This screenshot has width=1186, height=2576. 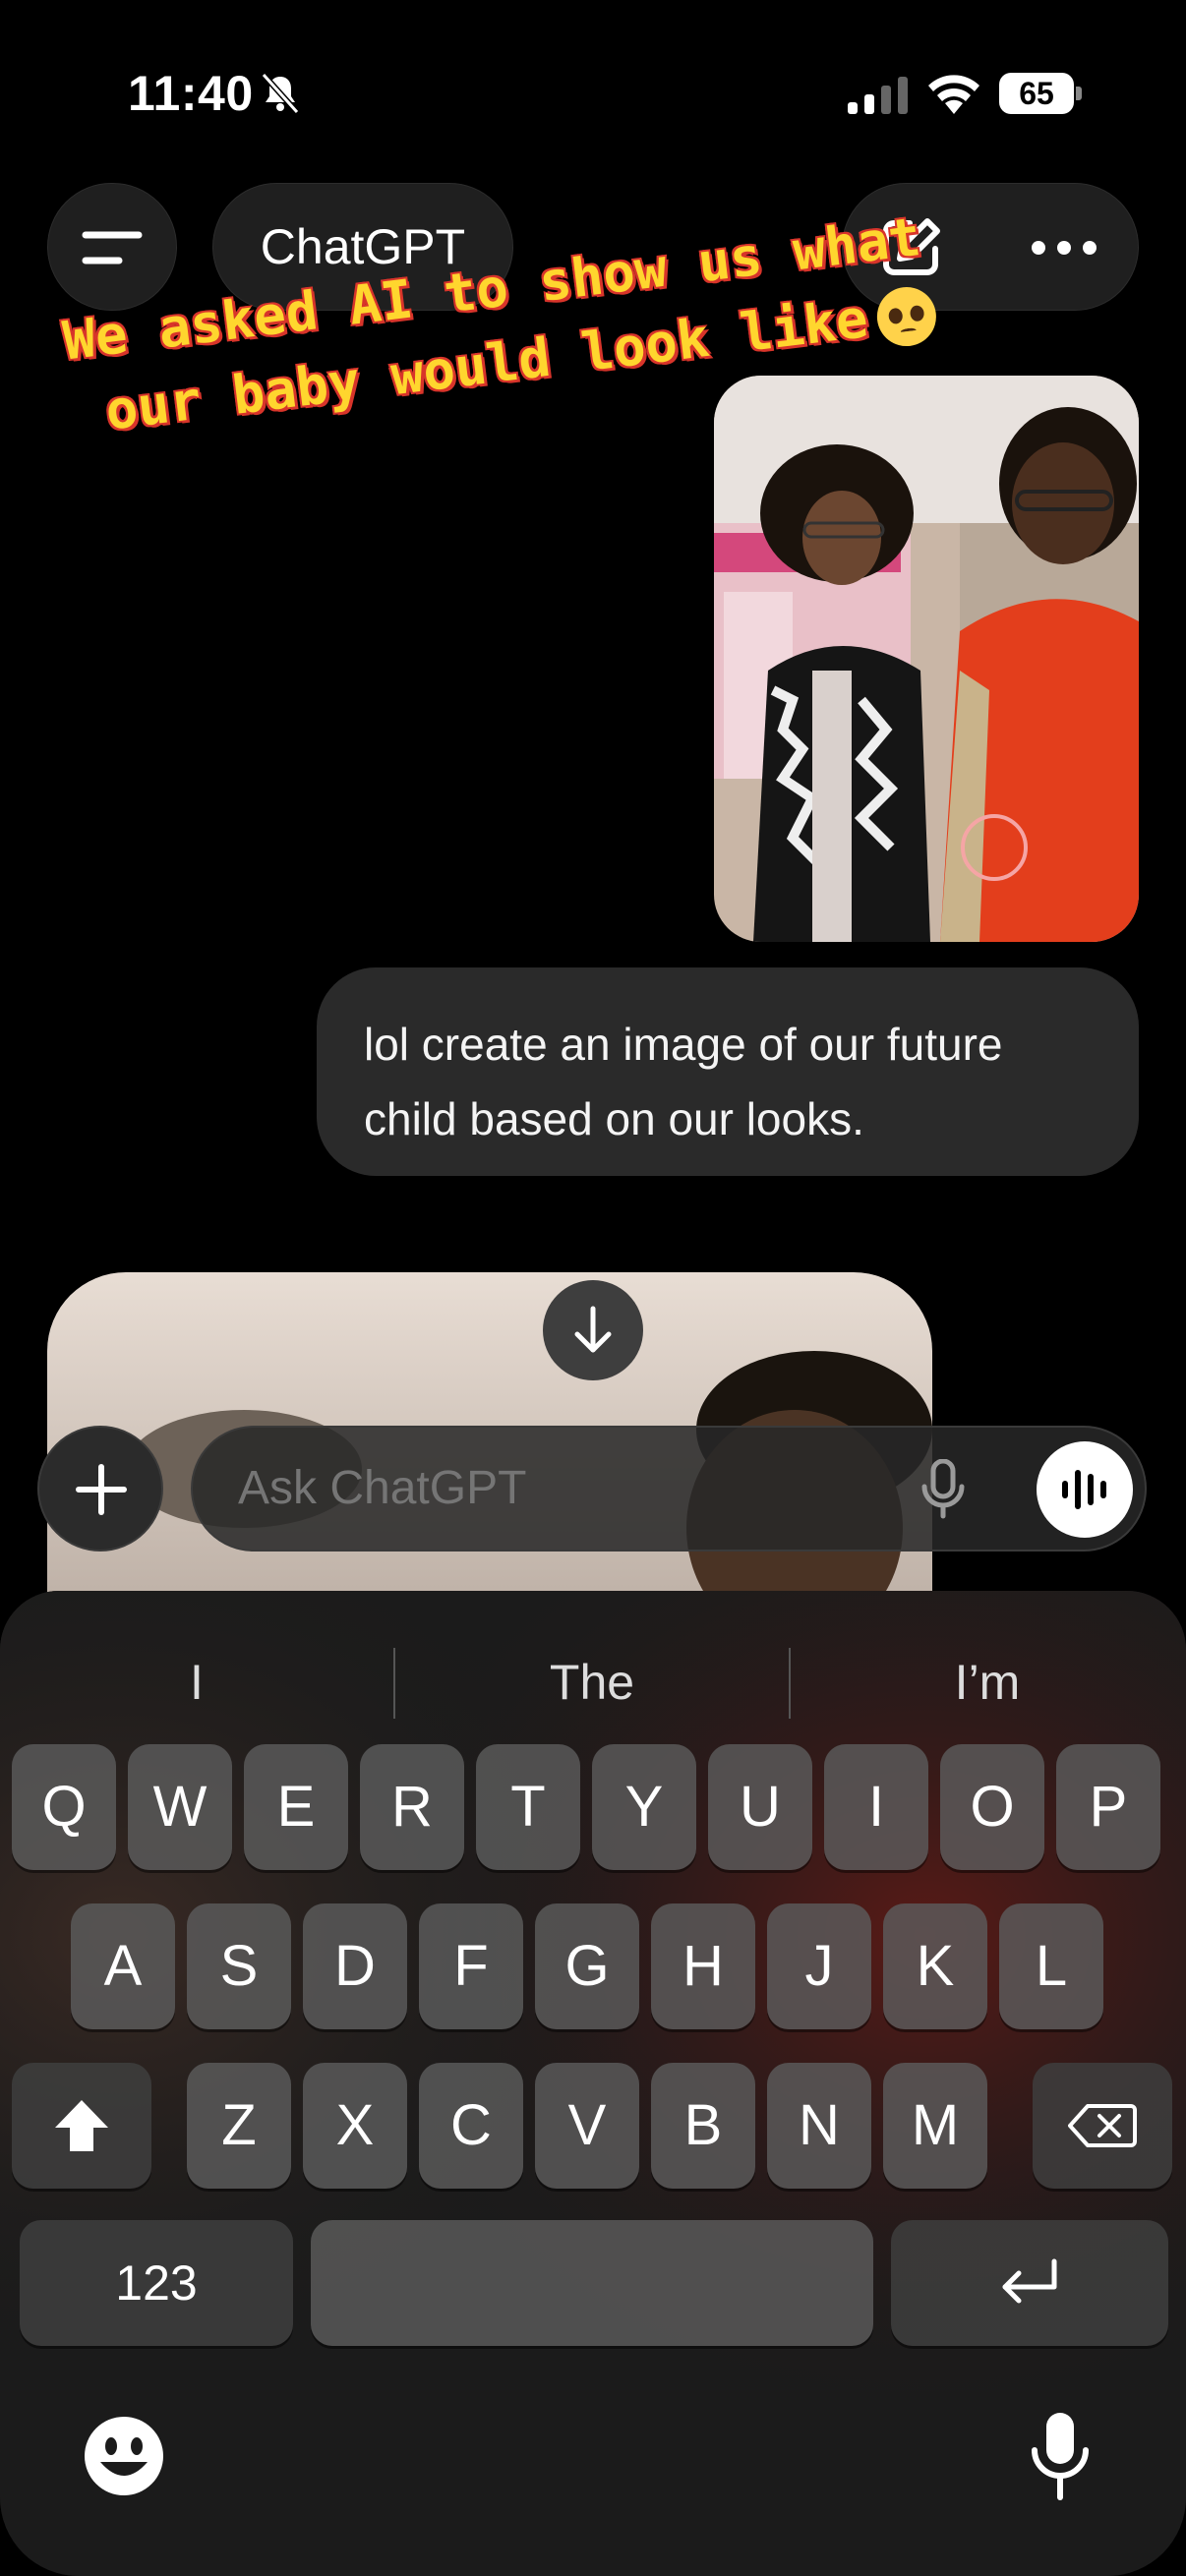 What do you see at coordinates (906, 316) in the screenshot?
I see `pleading-face-icon` at bounding box center [906, 316].